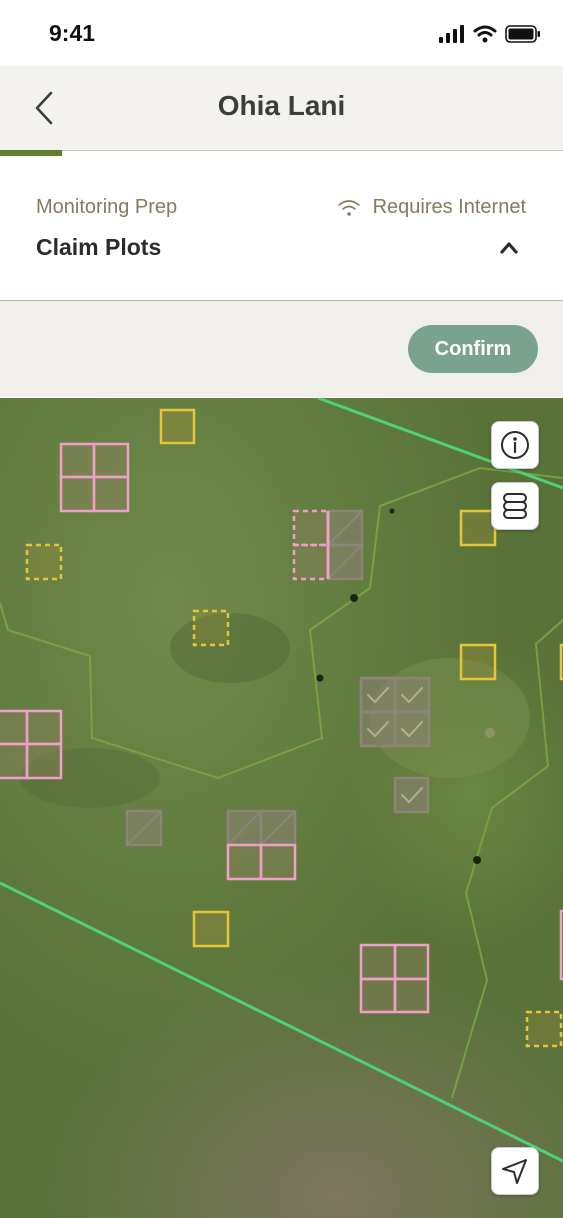 The image size is (563, 1218). I want to click on navigation-arrow-icon, so click(514, 1171).